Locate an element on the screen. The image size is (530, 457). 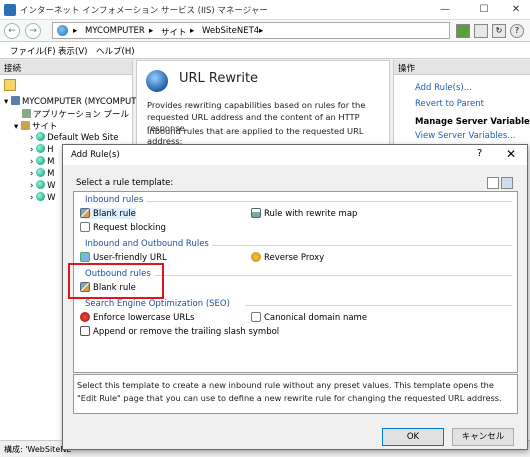
tree-item-app-pools: アプリケーション プール is located at coordinates (75, 114).